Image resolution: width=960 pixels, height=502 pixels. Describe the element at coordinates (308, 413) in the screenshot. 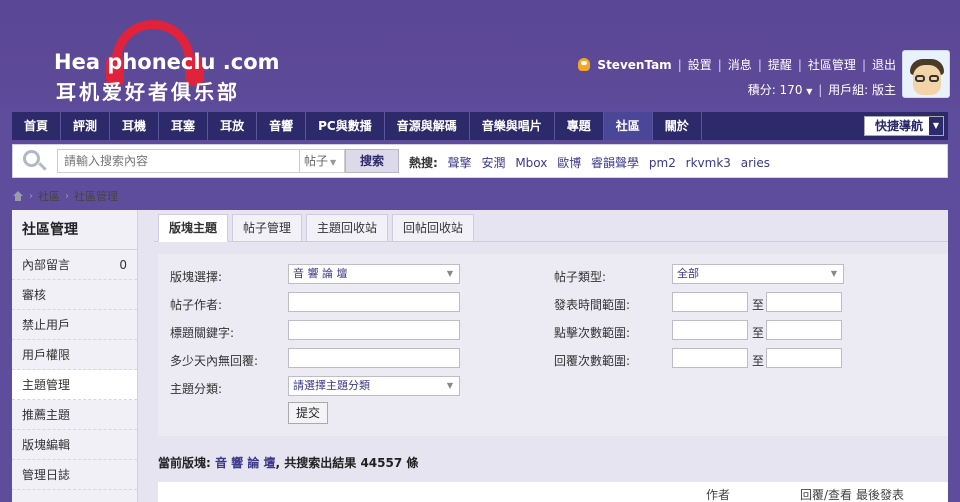

I see `submit-button: 提交` at that location.